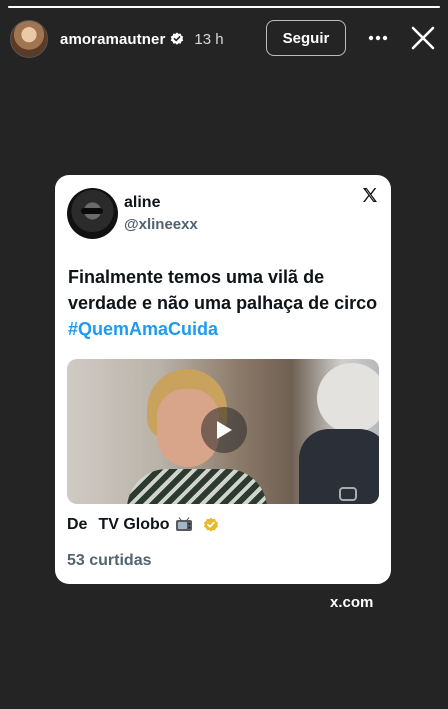 The image size is (448, 709). Describe the element at coordinates (92, 213) in the screenshot. I see `tweet-author-avatar` at that location.